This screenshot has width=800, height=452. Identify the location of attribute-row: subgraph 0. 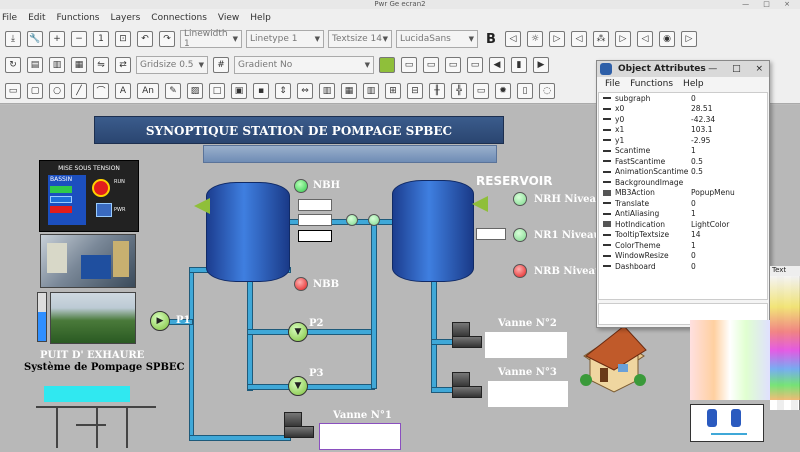
(683, 98).